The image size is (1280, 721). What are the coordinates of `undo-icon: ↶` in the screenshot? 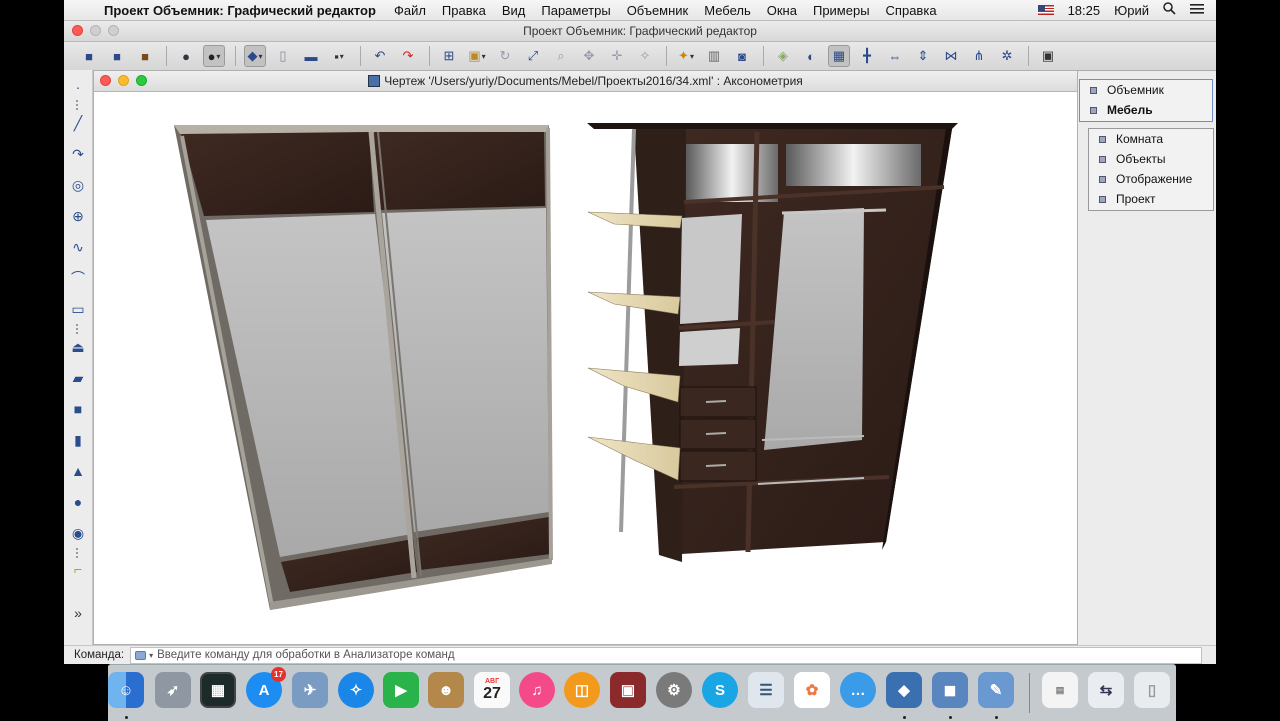 It's located at (380, 56).